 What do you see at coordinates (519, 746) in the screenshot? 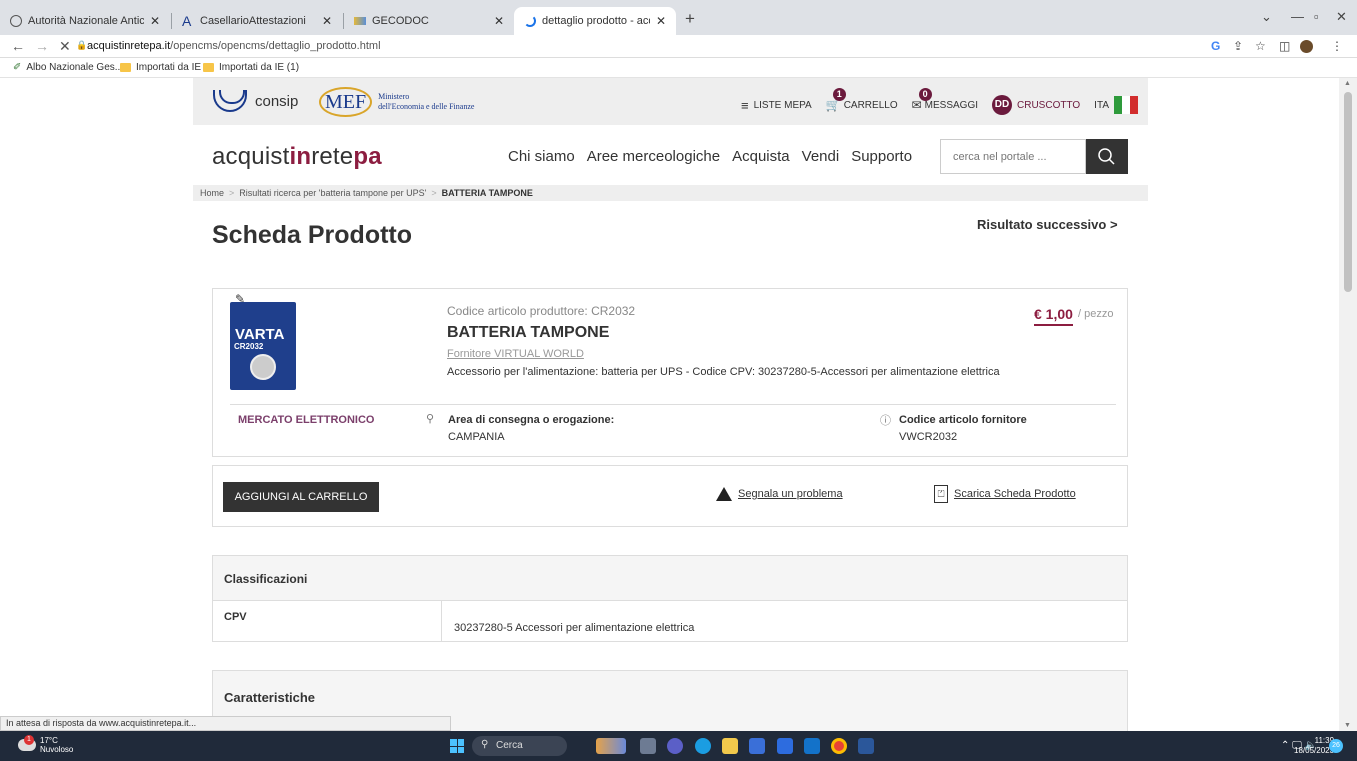
I see `taskbar-search: ⚲ Cerca` at bounding box center [519, 746].